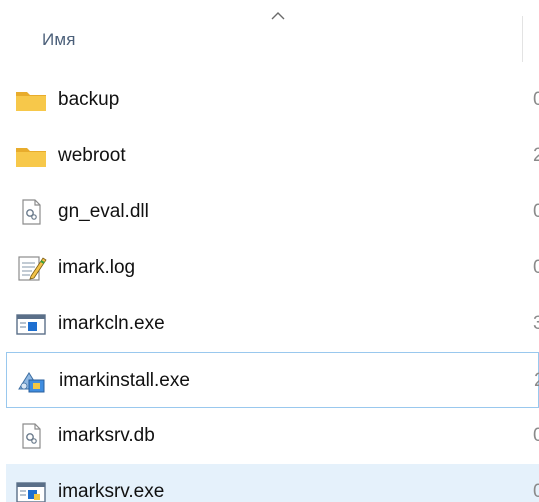 Image resolution: width=539 pixels, height=502 pixels. Describe the element at coordinates (269, 156) in the screenshot. I see `file-row-webroot: webroot 2` at that location.